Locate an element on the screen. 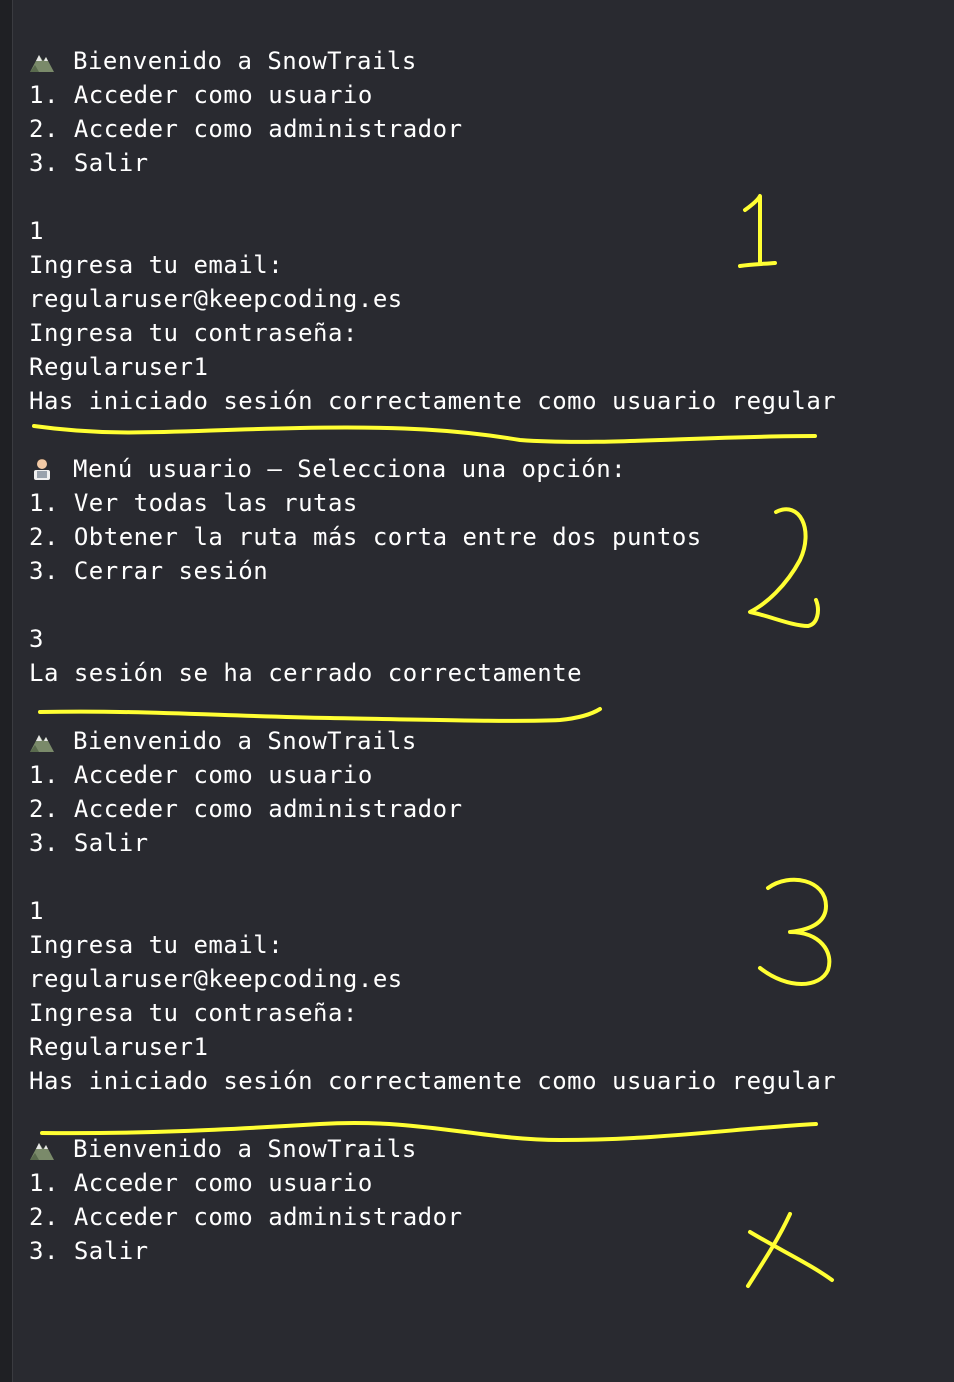 Image resolution: width=954 pixels, height=1382 pixels. console-line: 3 is located at coordinates (432, 639).